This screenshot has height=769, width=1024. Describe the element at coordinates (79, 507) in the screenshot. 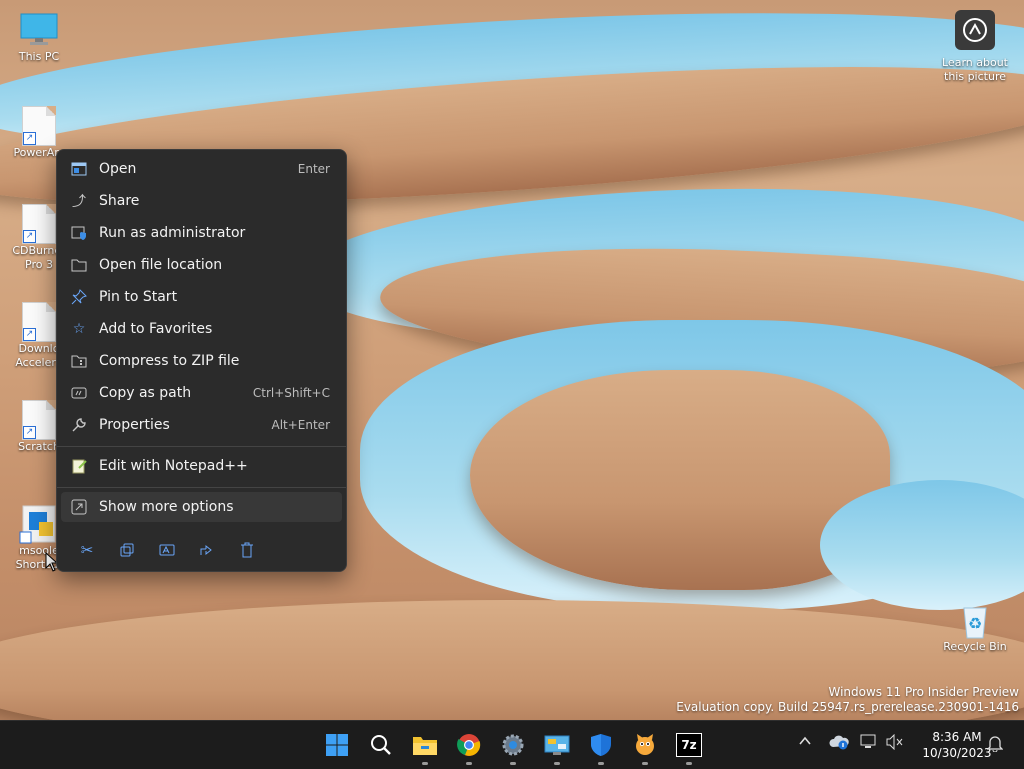

I see `expand-icon` at that location.